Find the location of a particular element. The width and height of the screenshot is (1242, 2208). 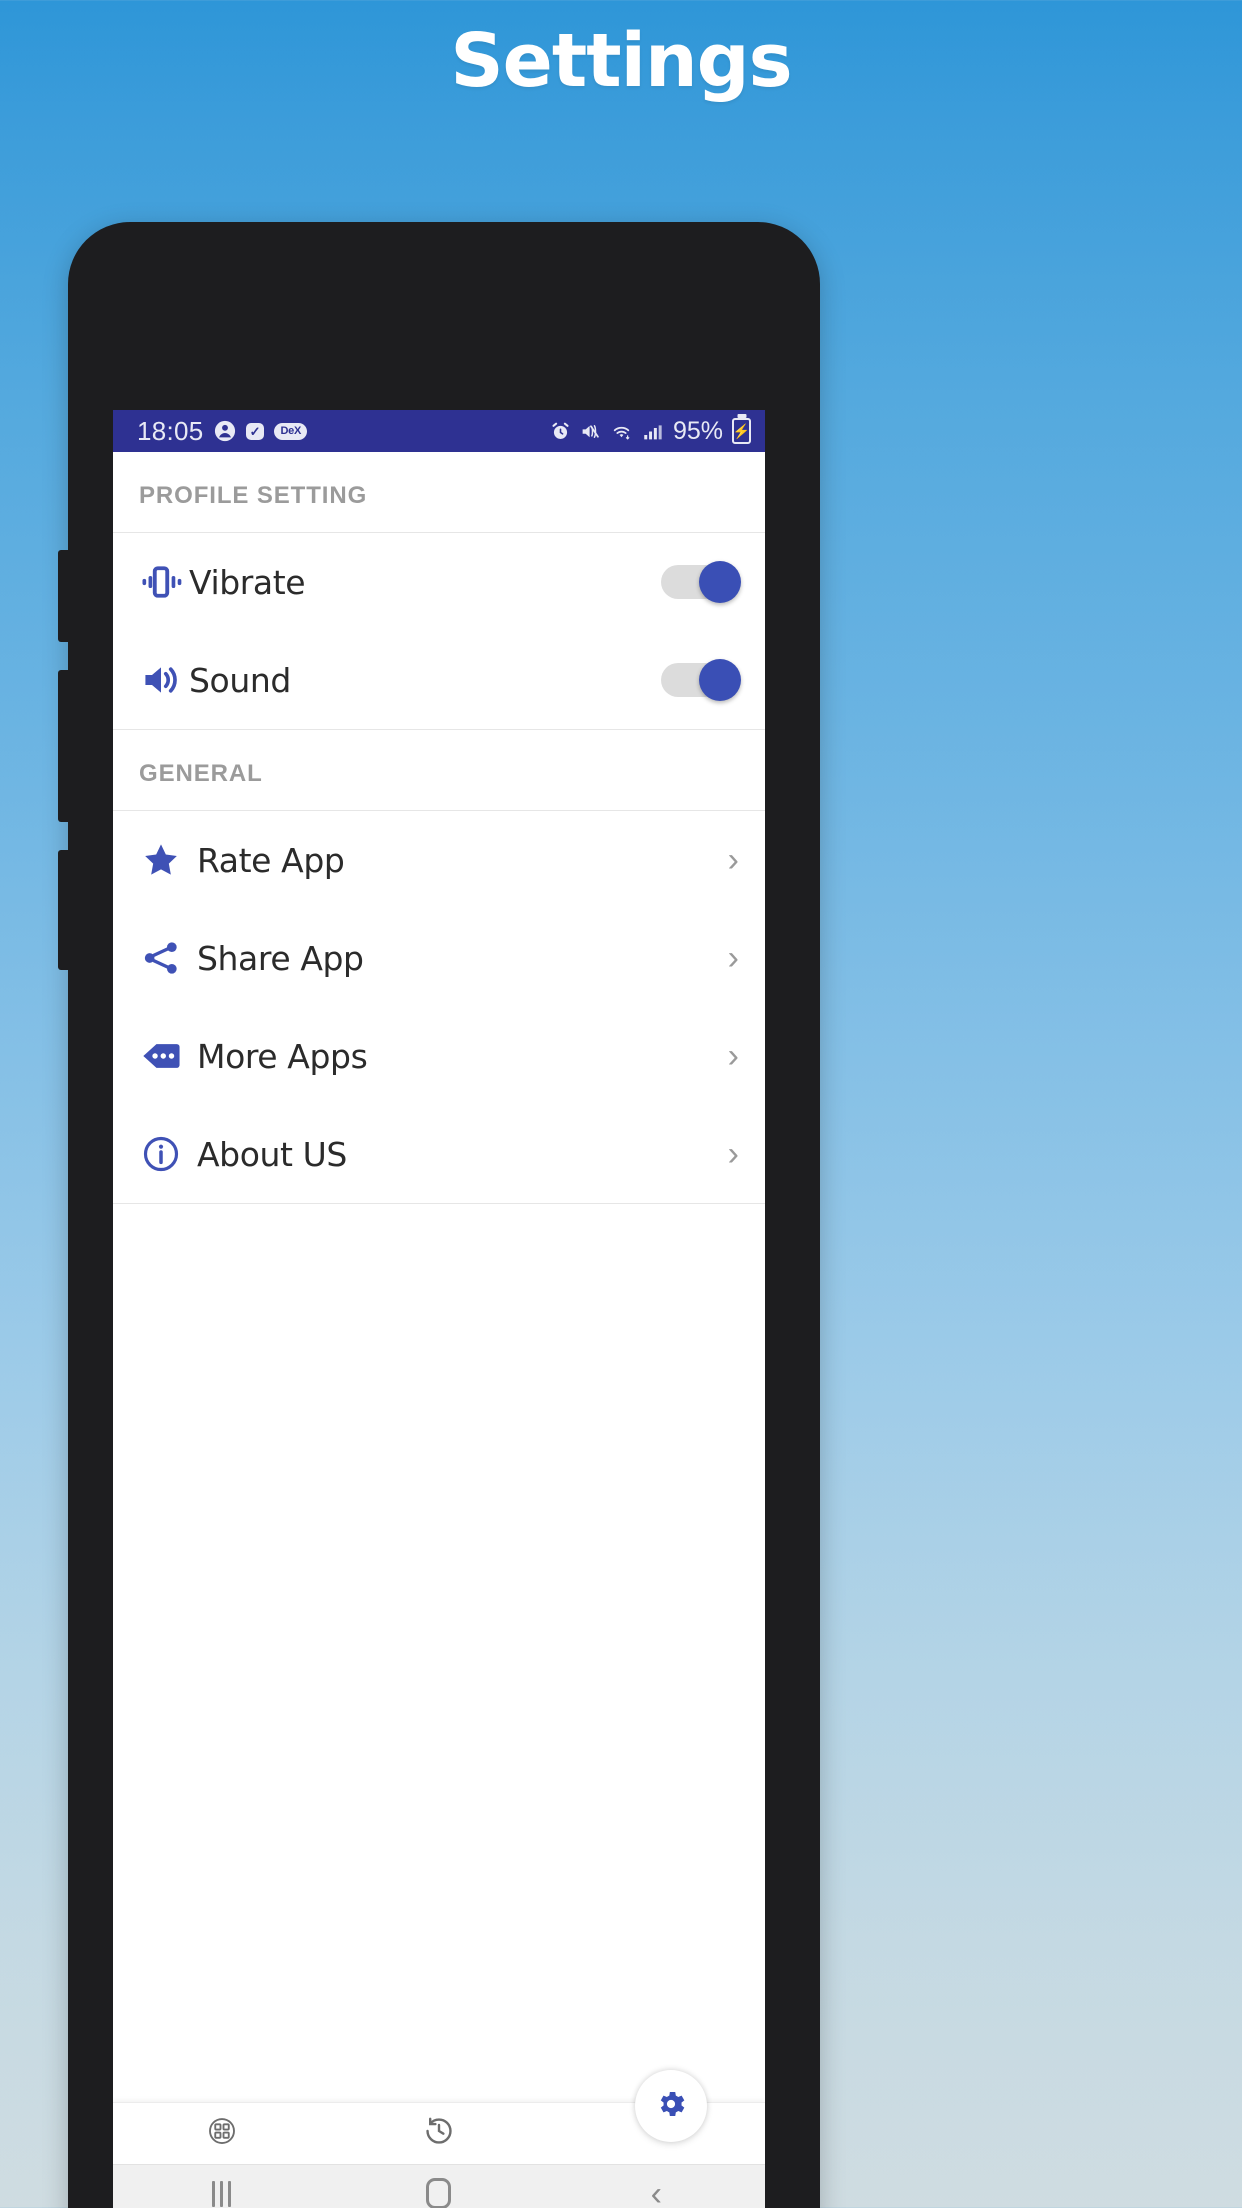

bottom-nav-history is located at coordinates (438, 2133).